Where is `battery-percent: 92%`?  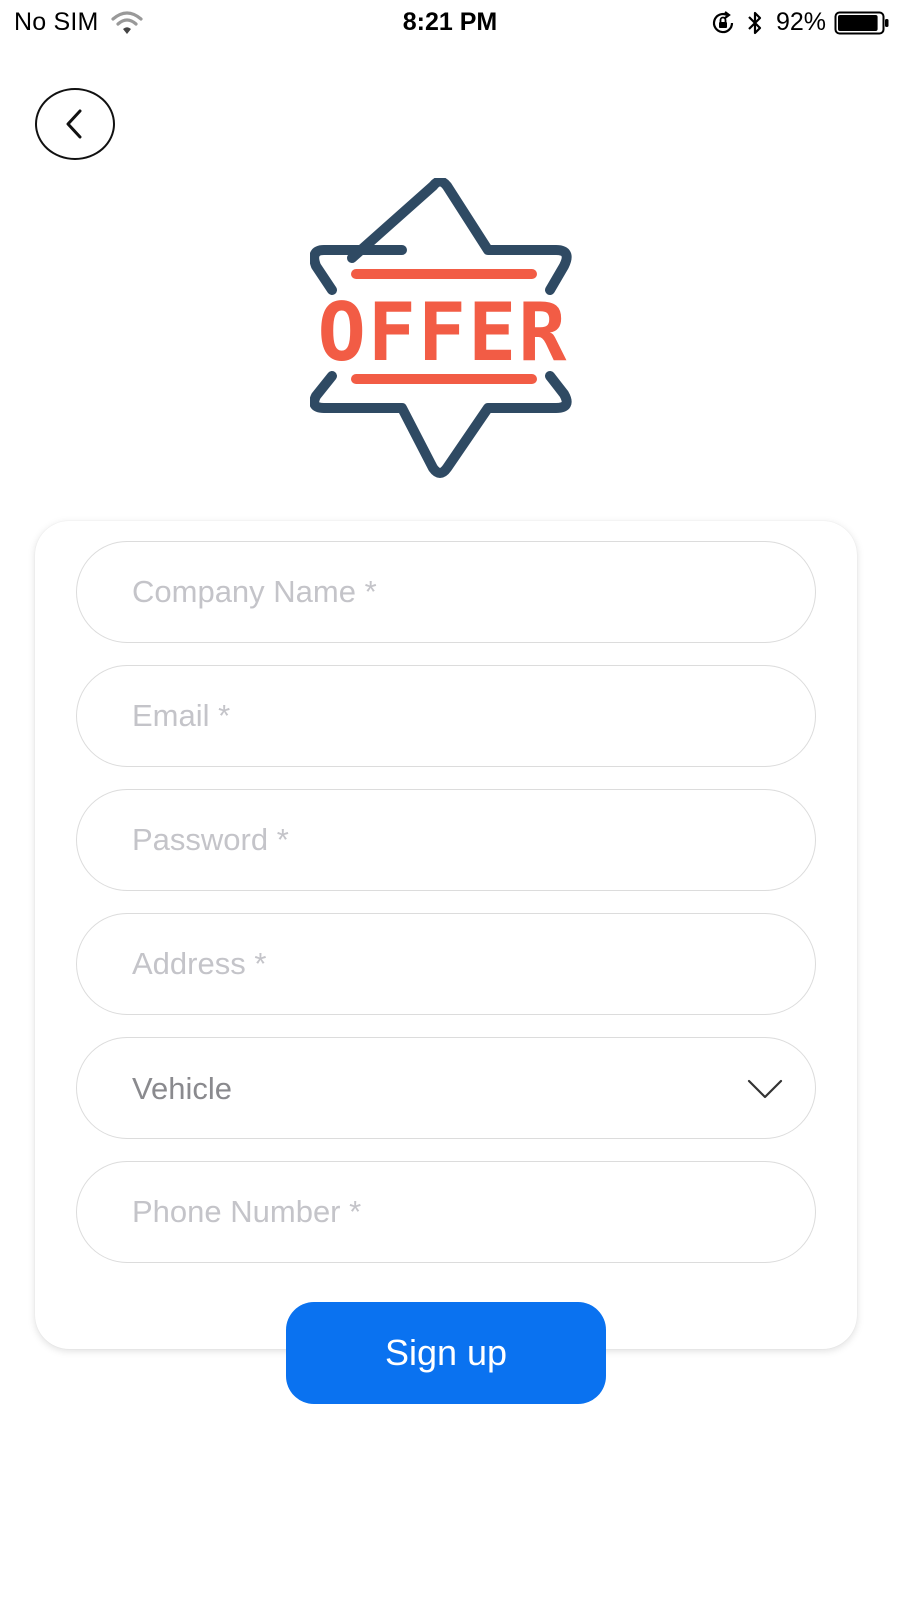 battery-percent: 92% is located at coordinates (800, 22).